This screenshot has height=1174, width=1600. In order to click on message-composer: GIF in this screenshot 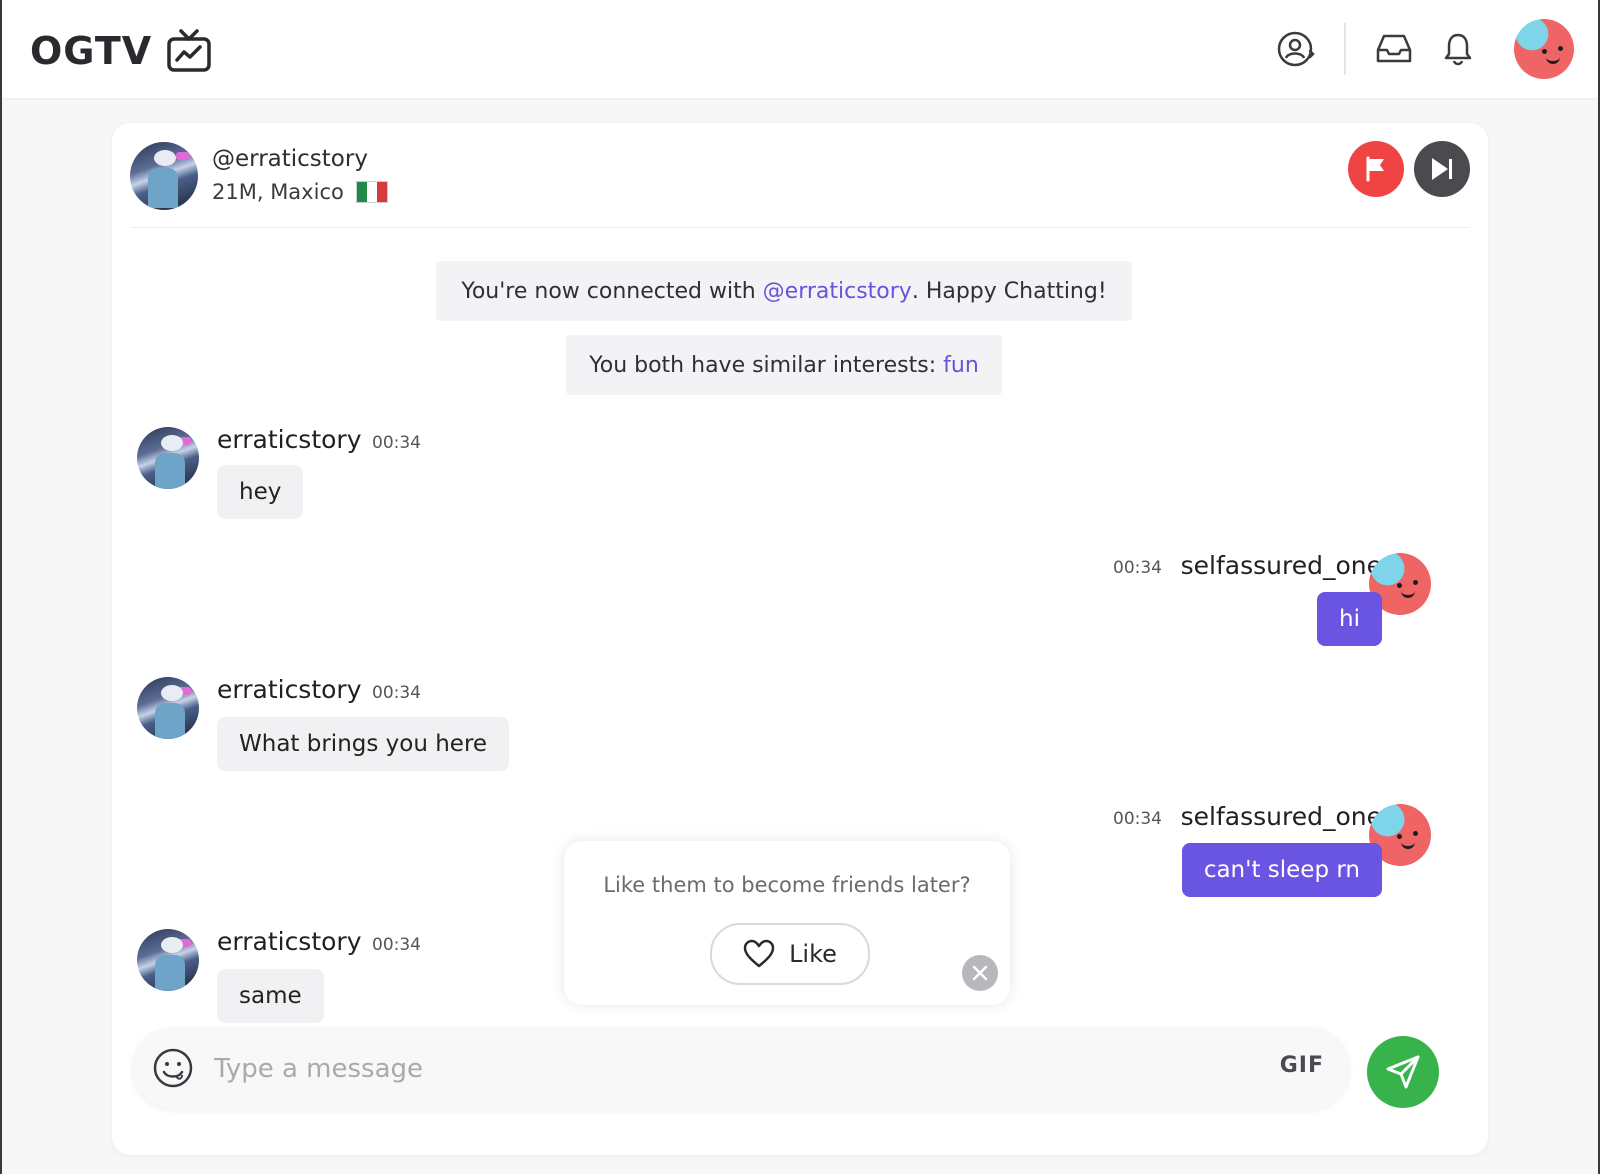, I will do `click(741, 1068)`.